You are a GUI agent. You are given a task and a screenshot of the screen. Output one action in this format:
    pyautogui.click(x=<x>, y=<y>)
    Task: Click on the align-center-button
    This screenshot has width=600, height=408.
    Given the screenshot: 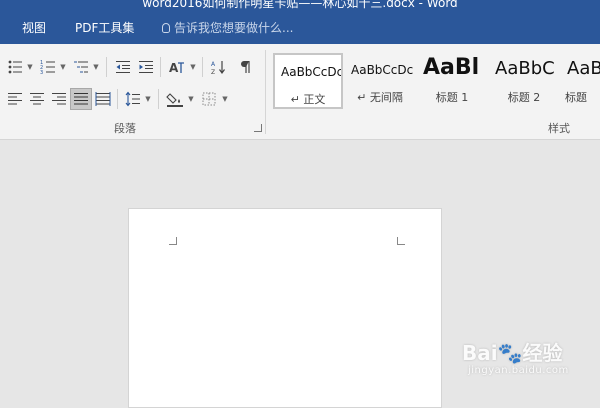 What is the action you would take?
    pyautogui.click(x=37, y=99)
    